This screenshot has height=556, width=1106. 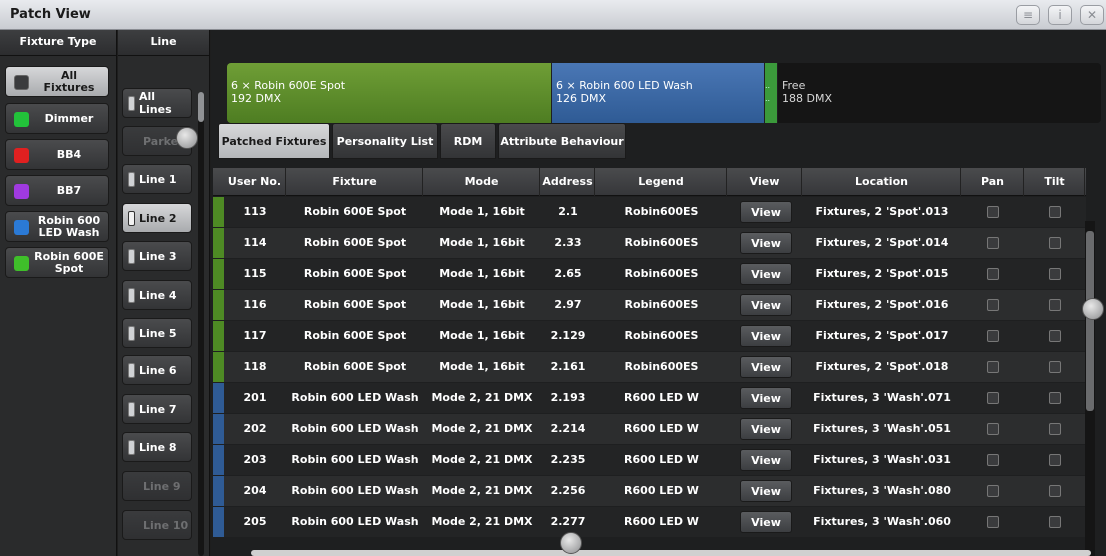 What do you see at coordinates (482, 182) in the screenshot?
I see `column-header-mode: Mode` at bounding box center [482, 182].